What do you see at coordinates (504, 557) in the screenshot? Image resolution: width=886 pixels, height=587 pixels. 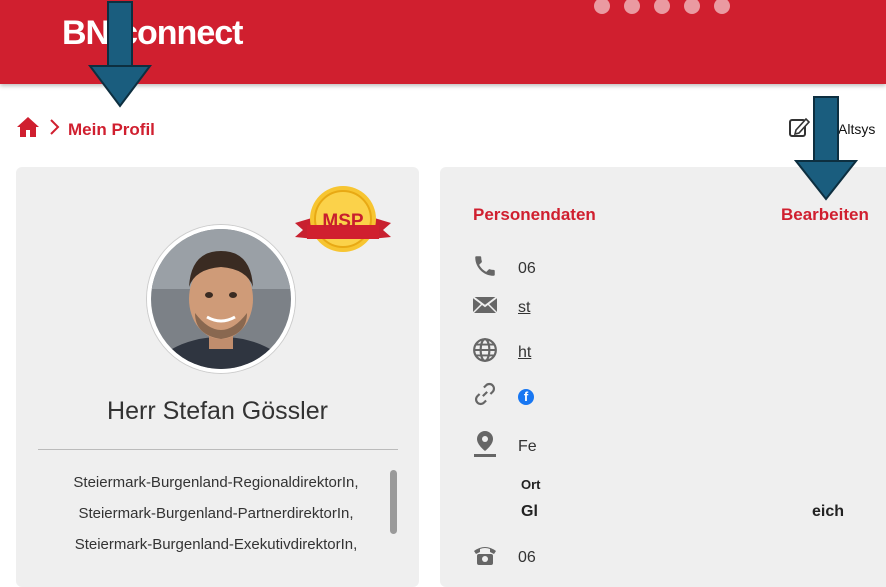 I see `landline-row: 06` at bounding box center [504, 557].